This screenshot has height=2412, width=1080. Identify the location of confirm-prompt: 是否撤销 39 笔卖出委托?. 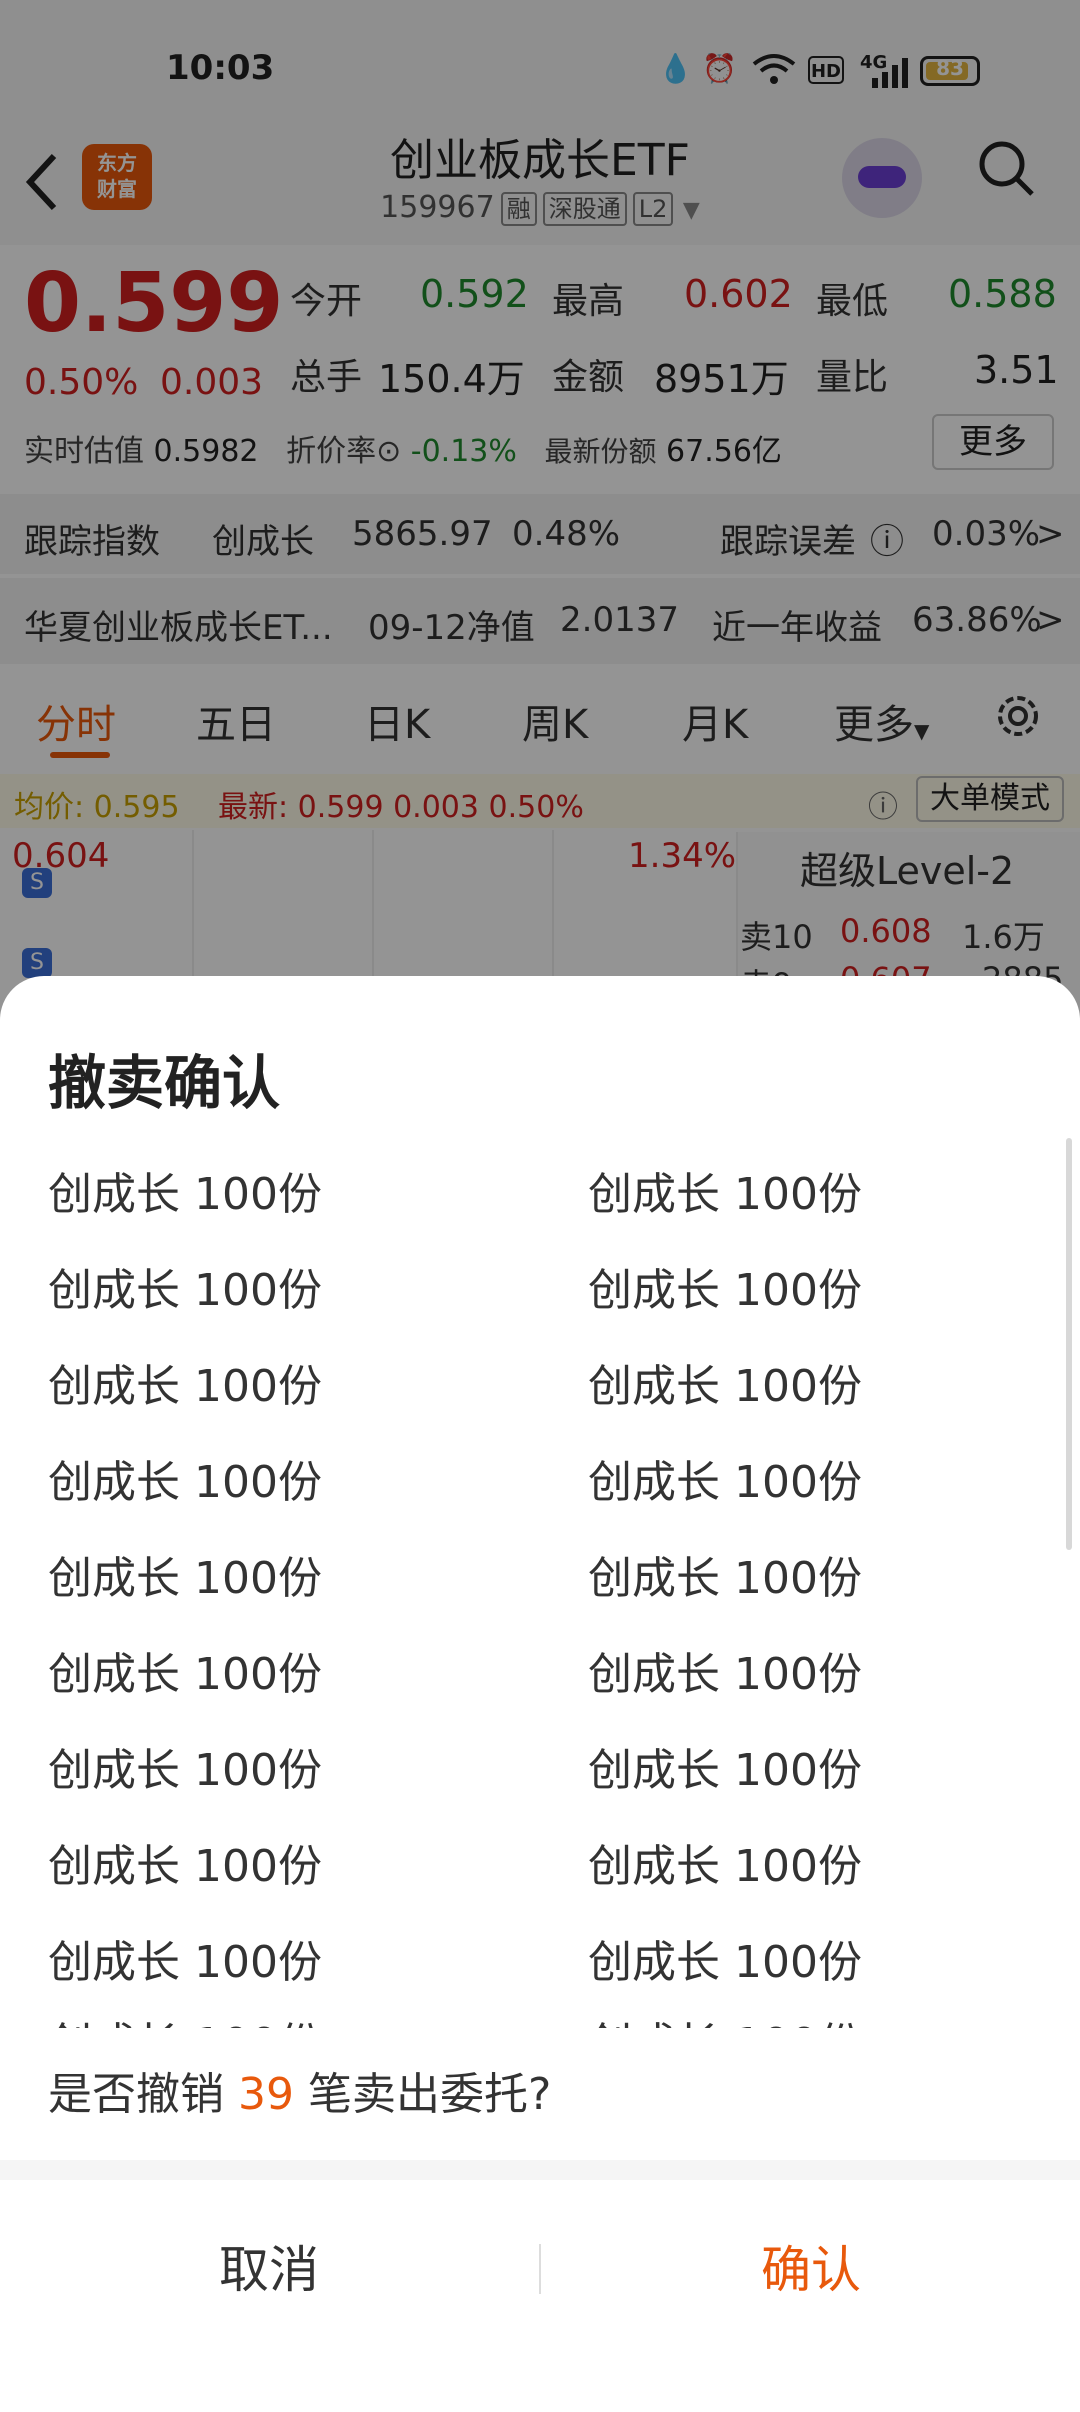
(300, 2094).